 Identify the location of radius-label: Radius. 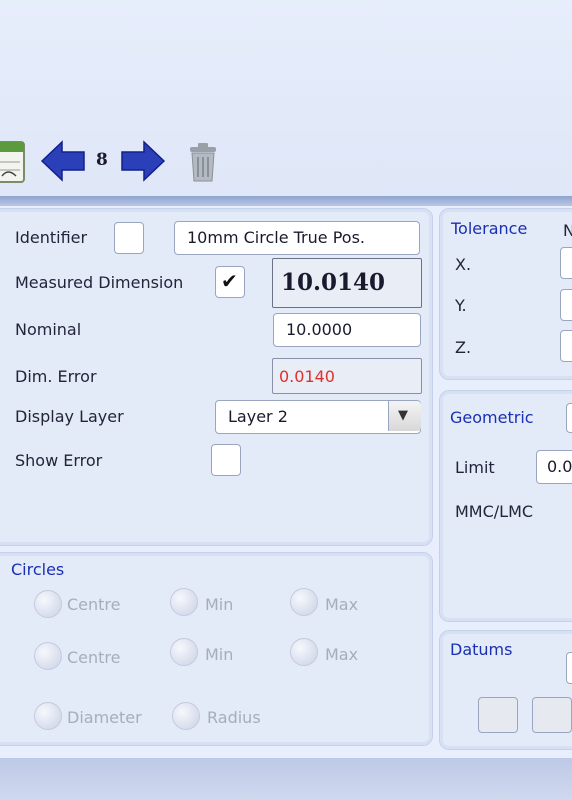
(234, 717).